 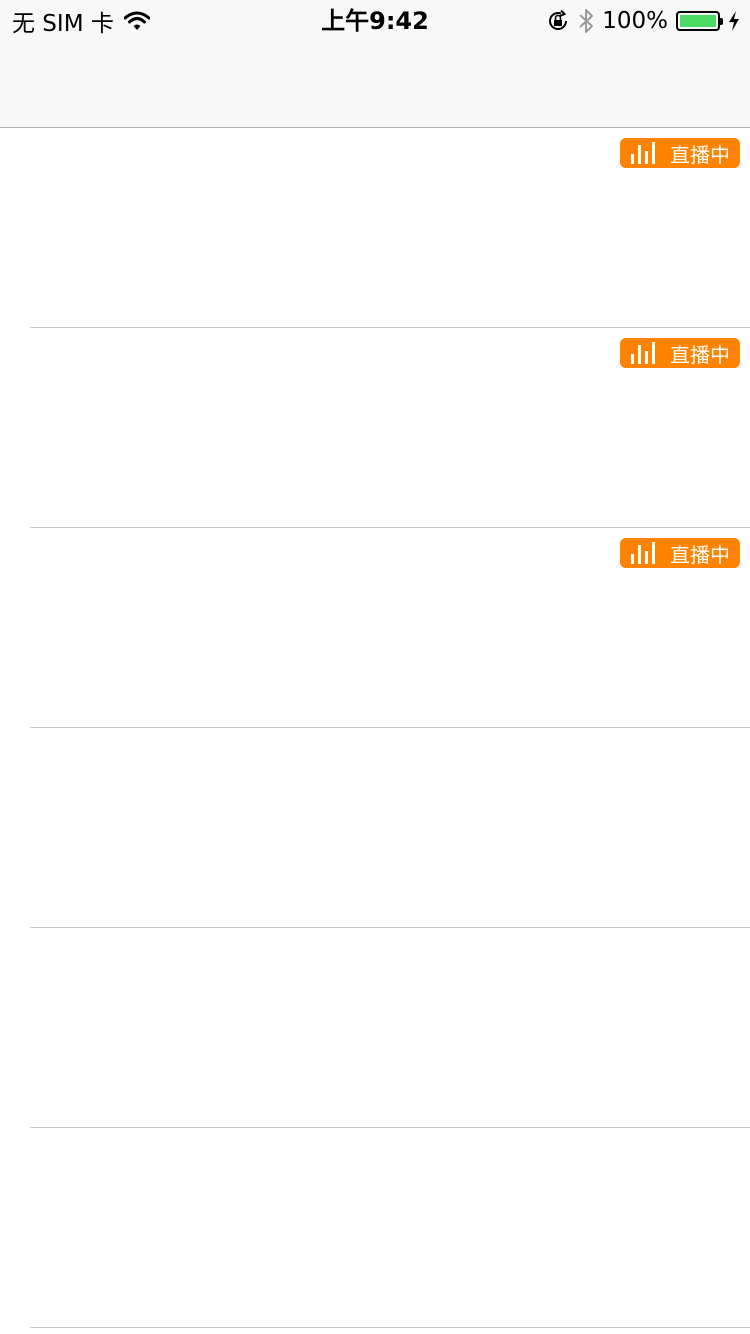 What do you see at coordinates (699, 21) in the screenshot?
I see `battery-icon` at bounding box center [699, 21].